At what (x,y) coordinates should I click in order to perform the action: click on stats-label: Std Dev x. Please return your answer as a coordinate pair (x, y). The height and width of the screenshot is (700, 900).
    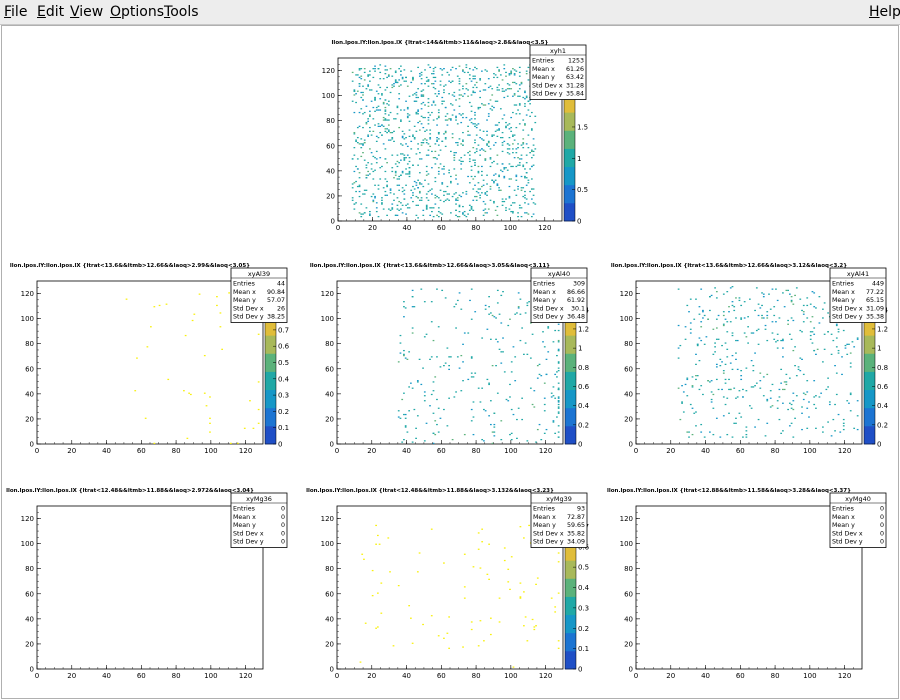
    Looking at the image, I should click on (847, 533).